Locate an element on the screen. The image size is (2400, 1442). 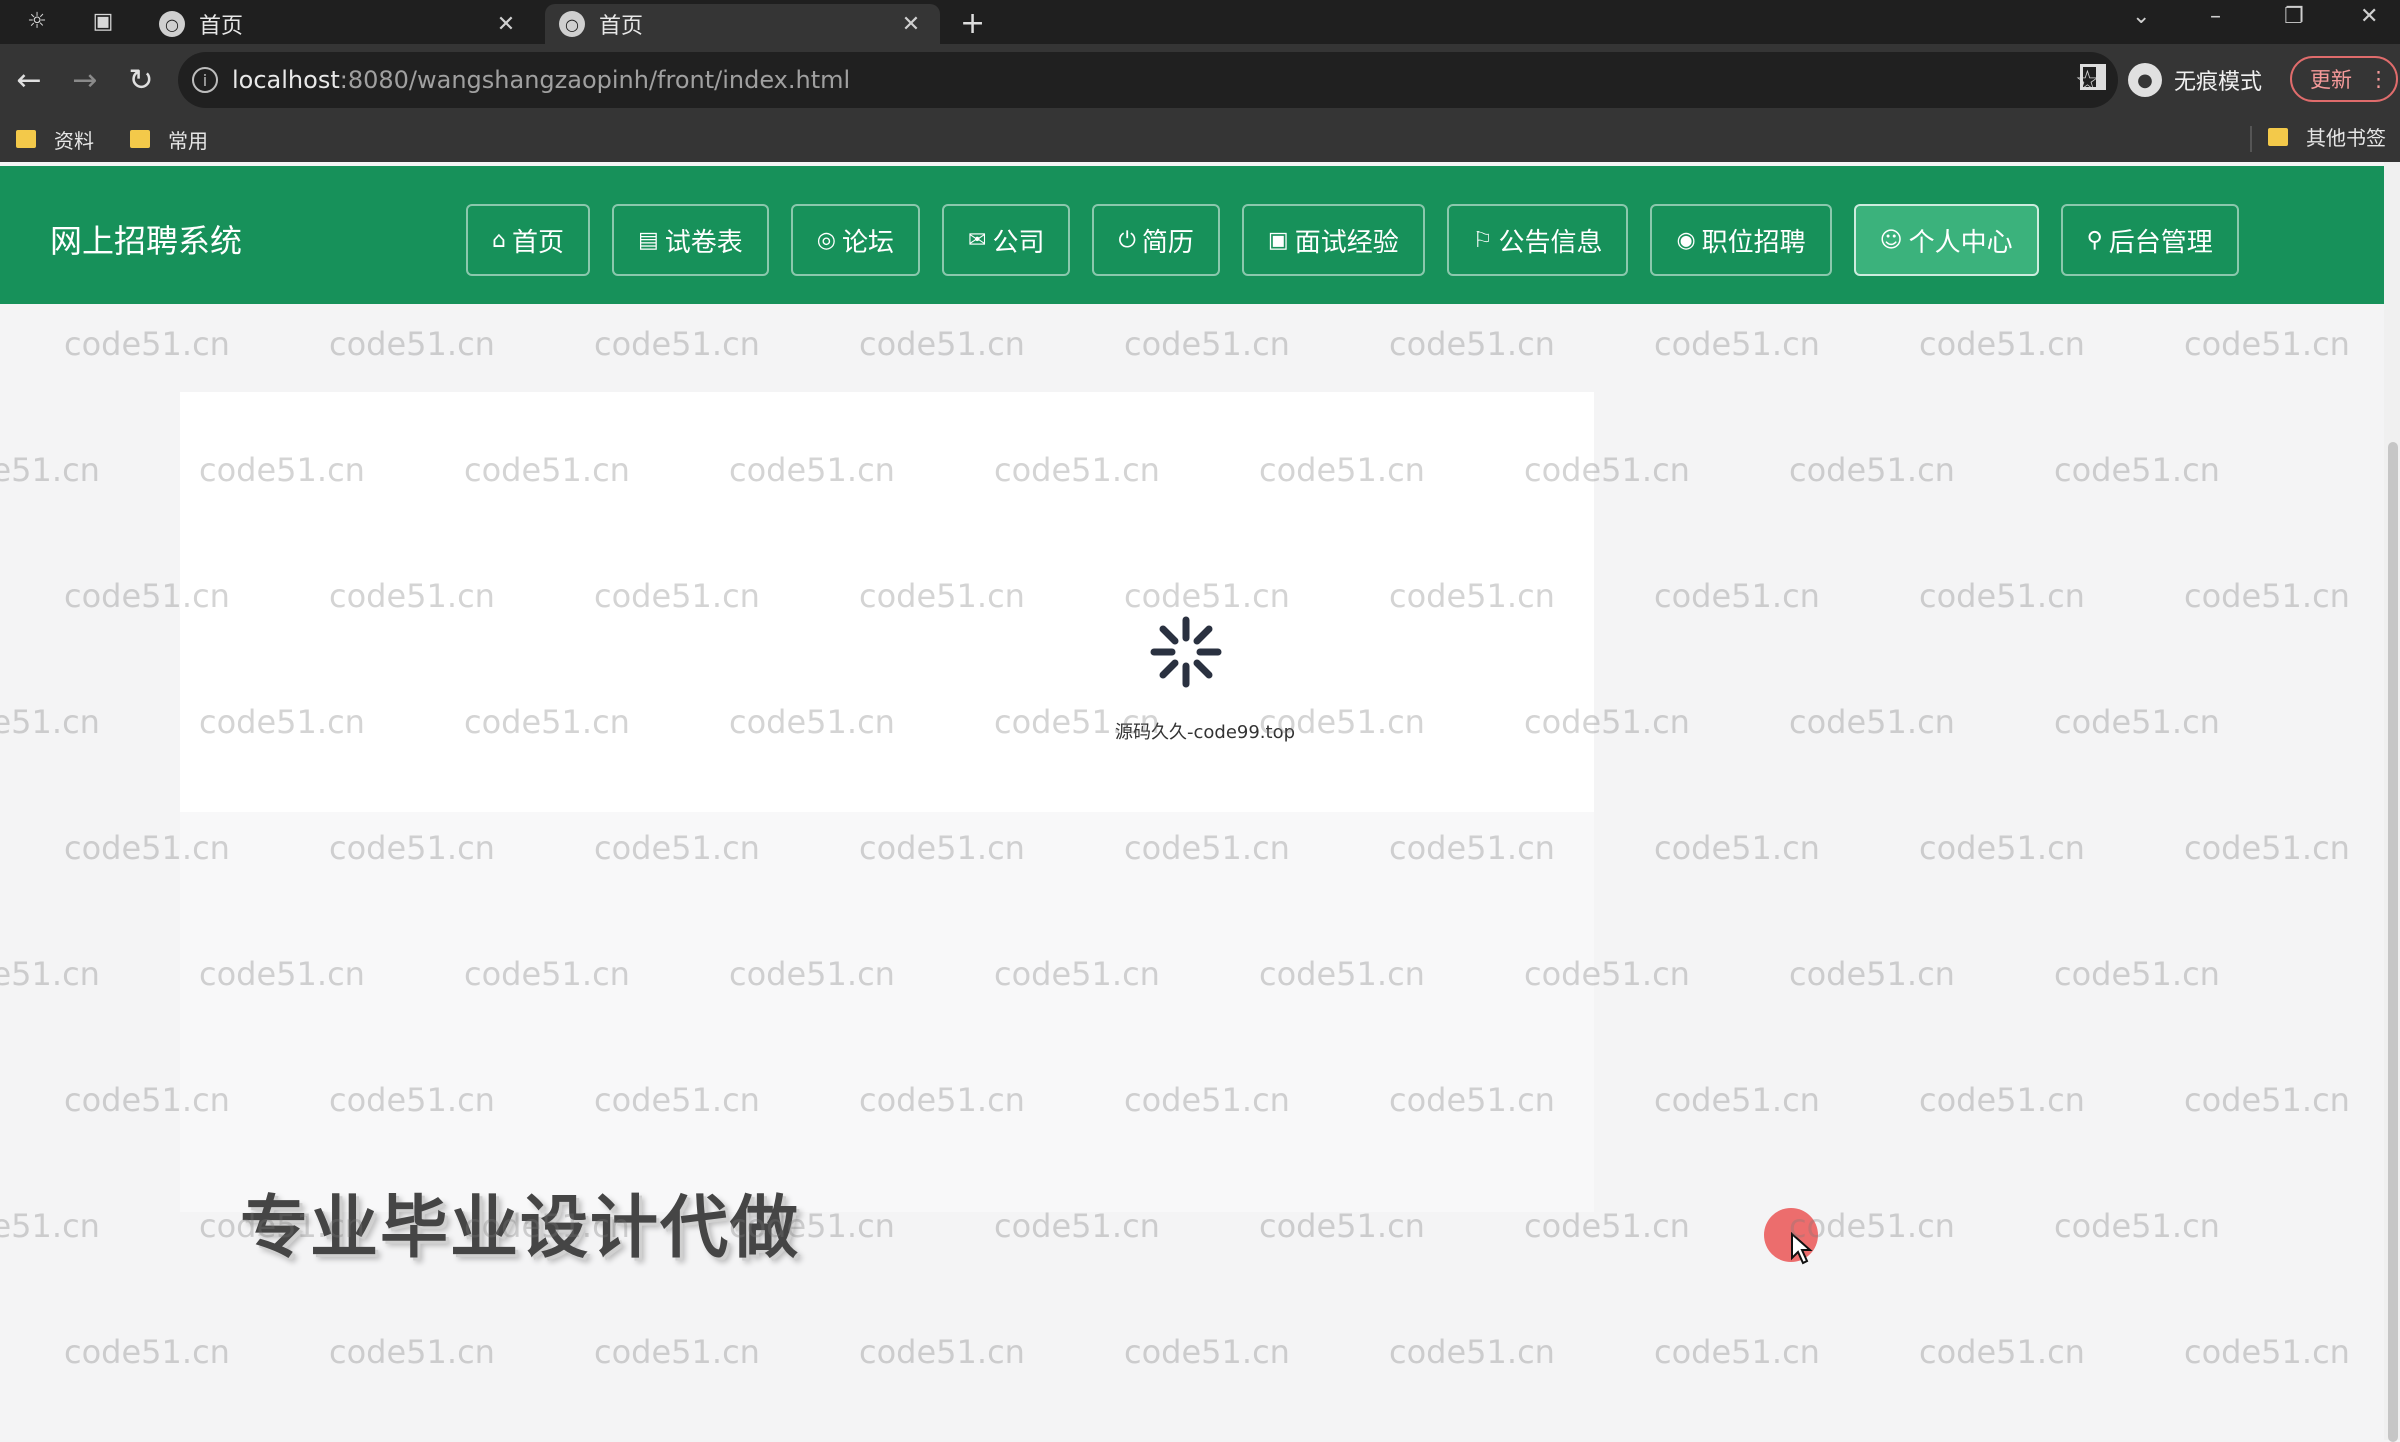
restore-icon: ❐ is located at coordinates (2294, 16).